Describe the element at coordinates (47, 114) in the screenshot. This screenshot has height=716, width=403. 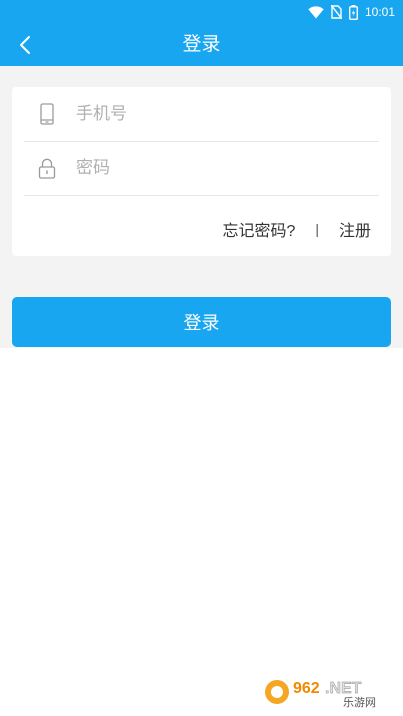
I see `phone-icon` at that location.